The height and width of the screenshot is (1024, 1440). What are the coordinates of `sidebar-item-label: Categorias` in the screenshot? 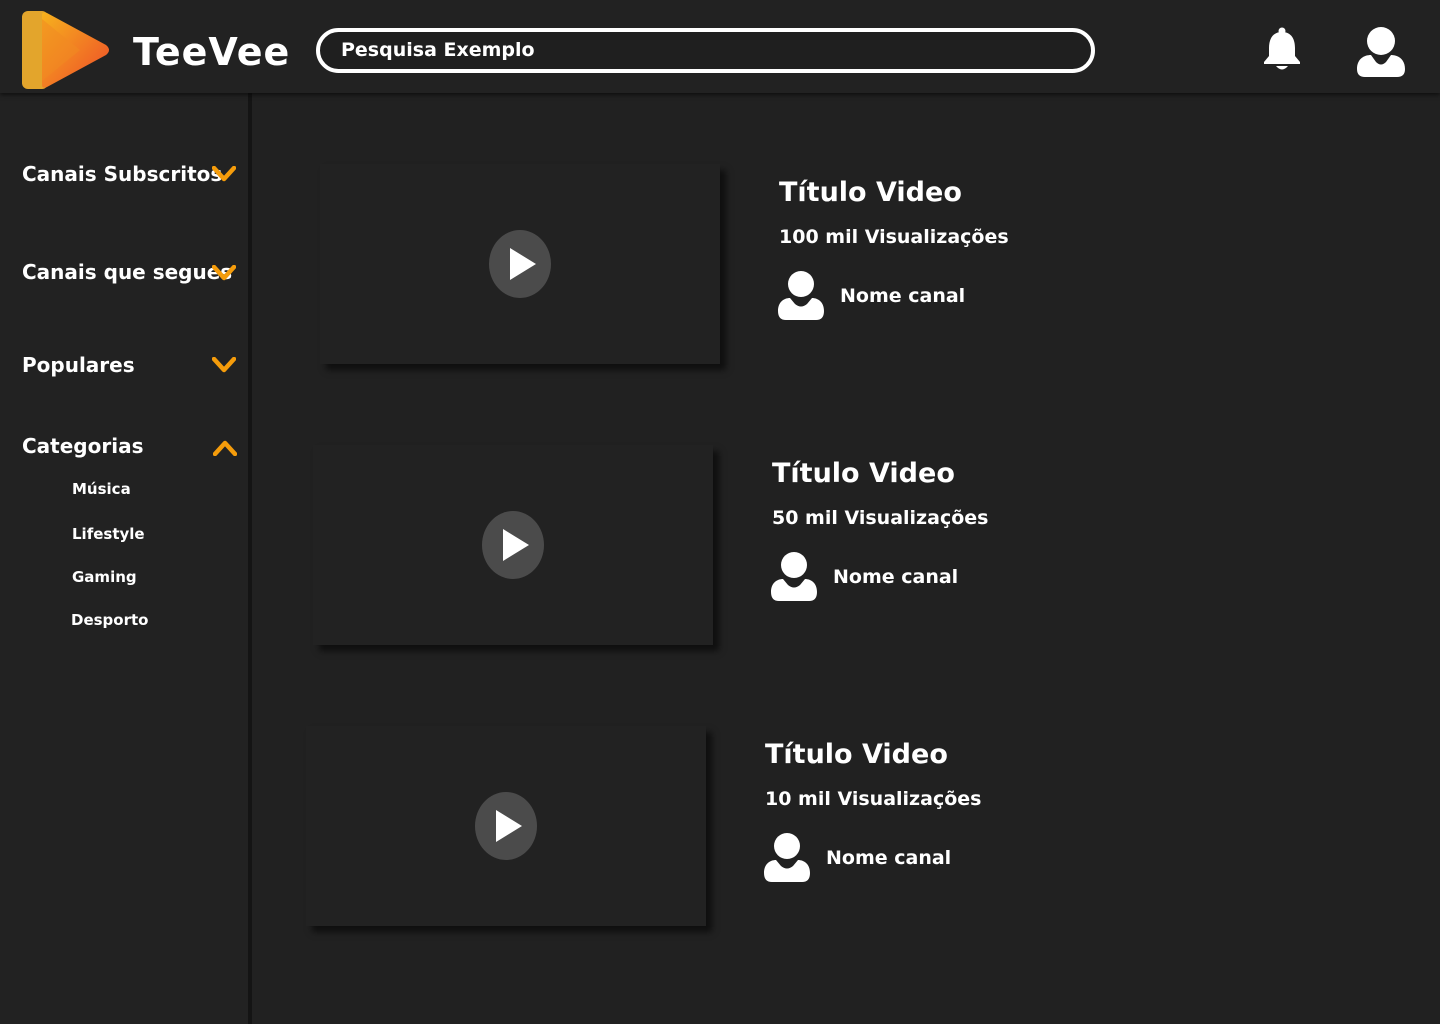 It's located at (83, 446).